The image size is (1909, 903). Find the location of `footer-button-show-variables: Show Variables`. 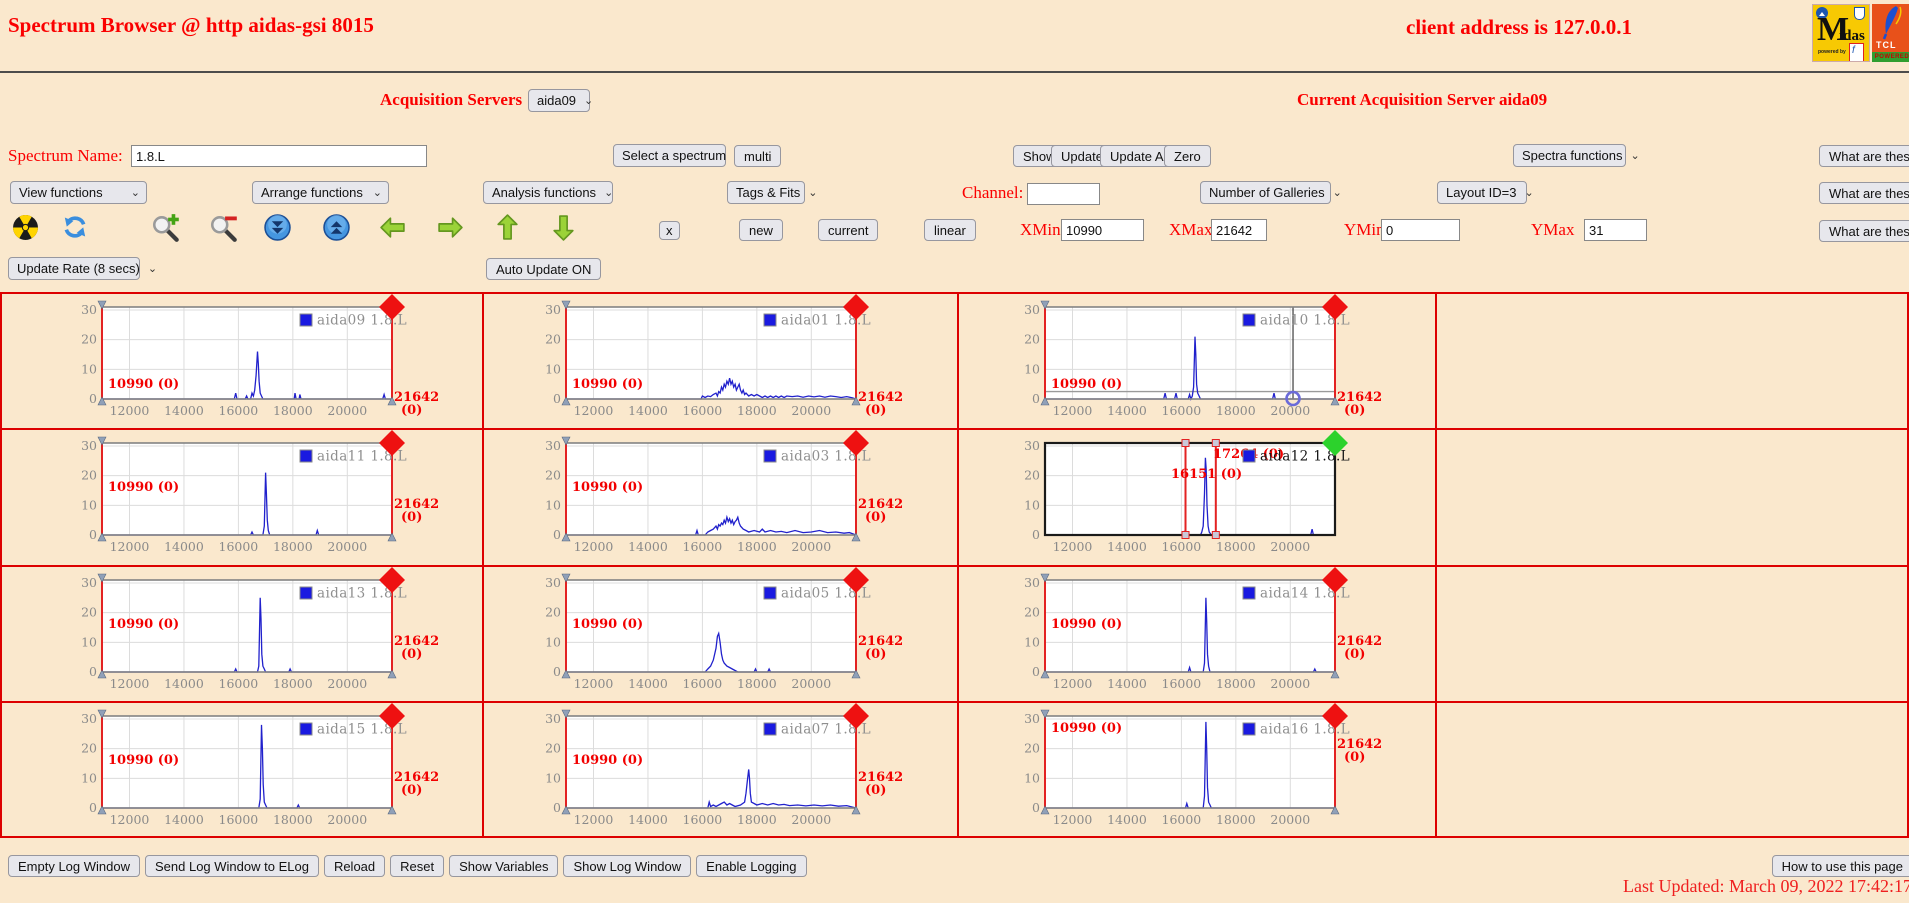

footer-button-show-variables: Show Variables is located at coordinates (504, 866).